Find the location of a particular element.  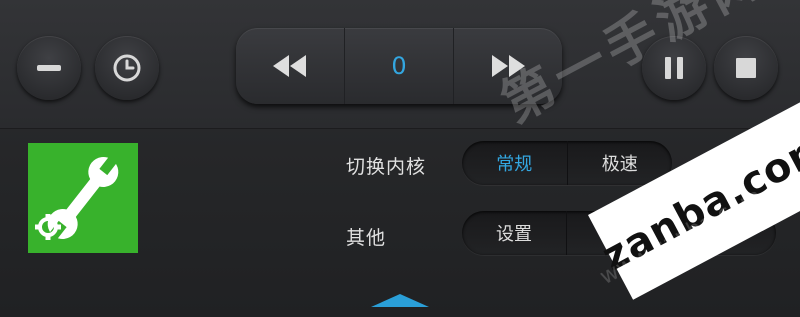

minus-icon is located at coordinates (49, 68).